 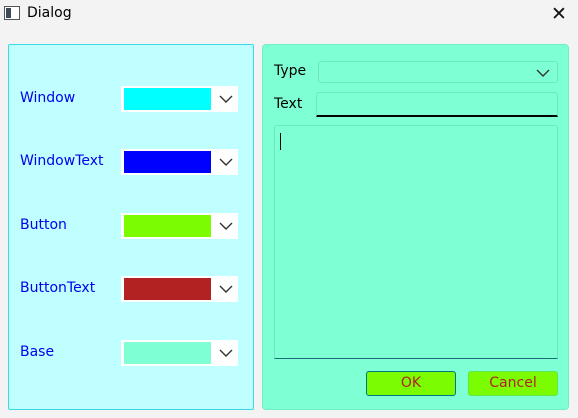 What do you see at coordinates (290, 71) in the screenshot?
I see `type-label: Type` at bounding box center [290, 71].